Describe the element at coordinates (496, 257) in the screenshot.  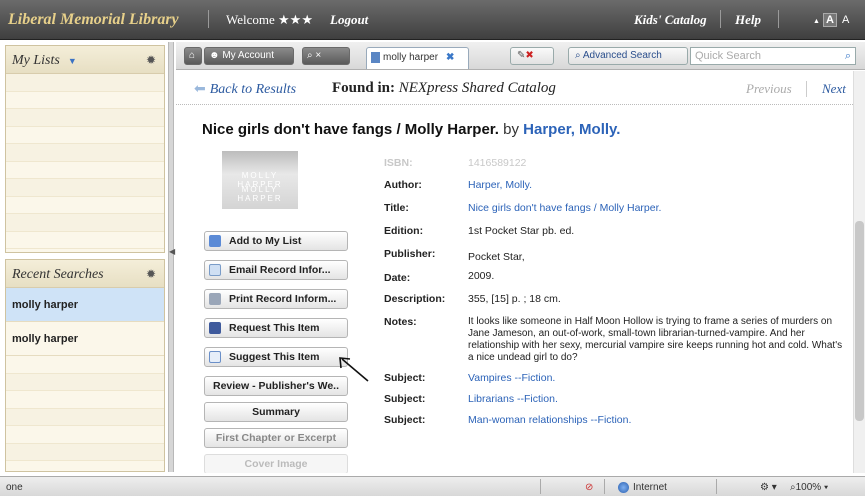
I see `publisher-value: Pocket Star,` at that location.